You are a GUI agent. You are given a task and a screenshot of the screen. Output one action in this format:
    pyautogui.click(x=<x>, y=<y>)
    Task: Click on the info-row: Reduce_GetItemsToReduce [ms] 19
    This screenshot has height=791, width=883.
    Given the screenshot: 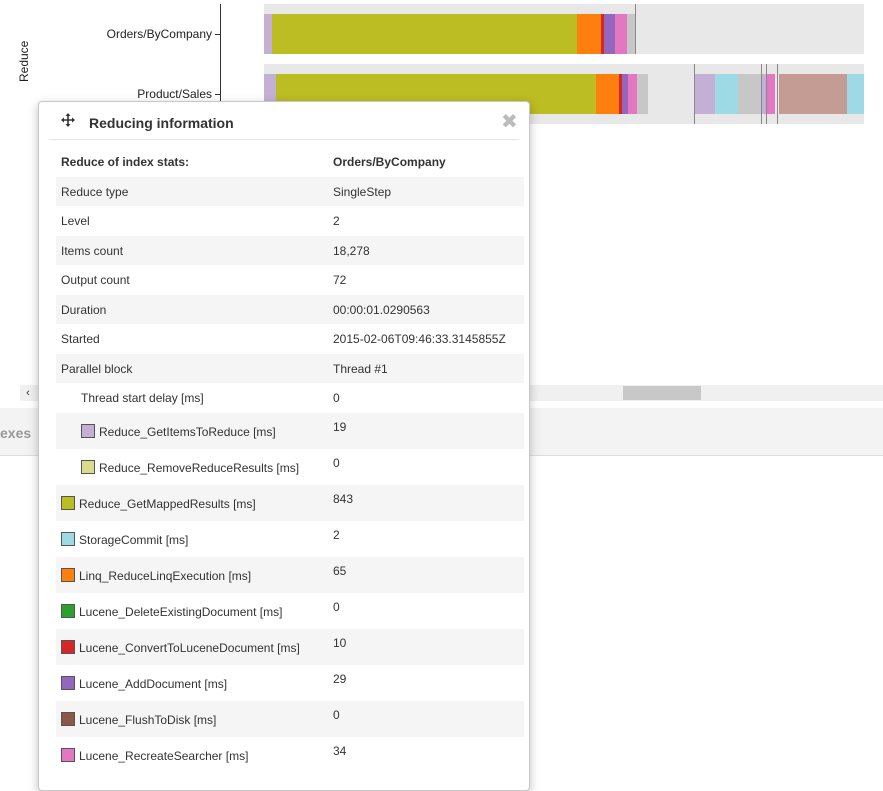 What is the action you would take?
    pyautogui.click(x=290, y=430)
    